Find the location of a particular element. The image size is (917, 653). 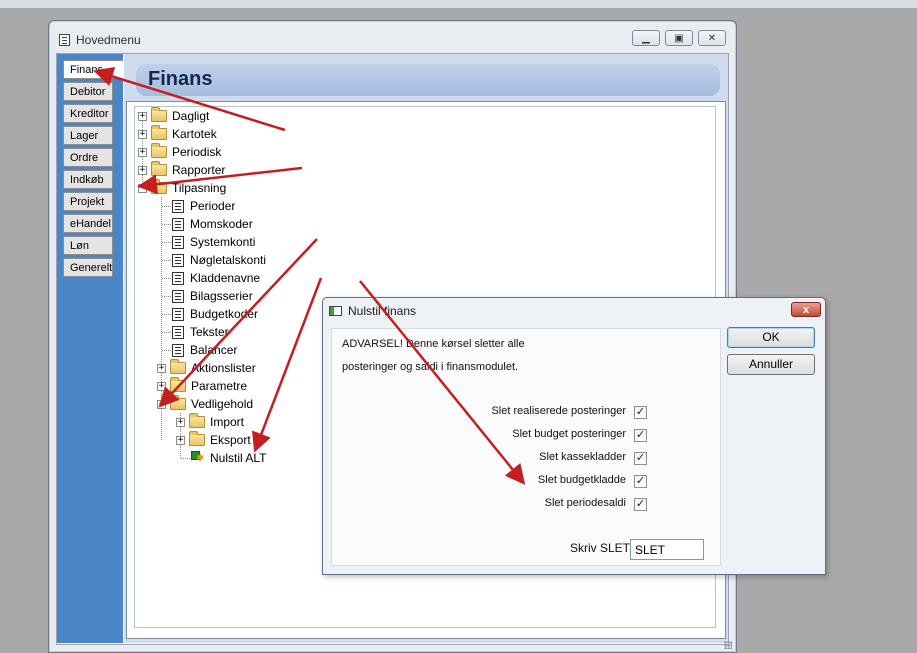

tree-item-tekster: Tekster is located at coordinates (200, 332).